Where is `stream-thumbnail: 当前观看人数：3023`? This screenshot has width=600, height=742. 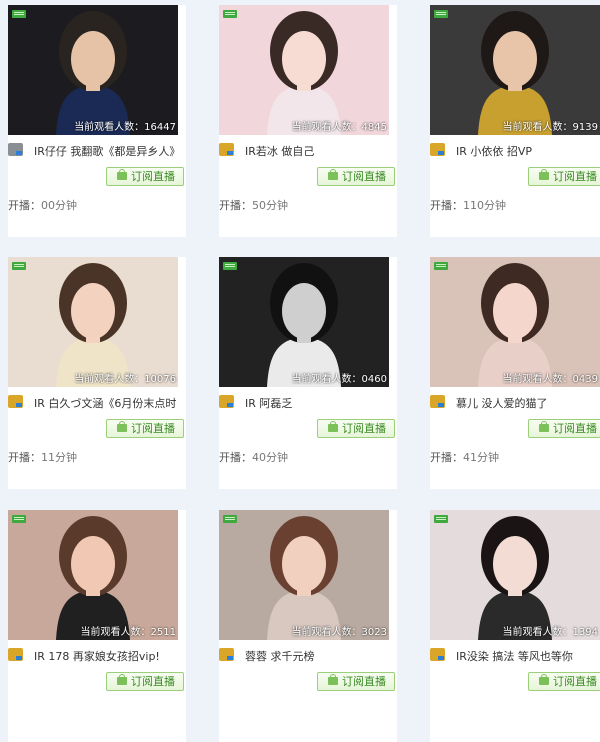 stream-thumbnail: 当前观看人数：3023 is located at coordinates (304, 575).